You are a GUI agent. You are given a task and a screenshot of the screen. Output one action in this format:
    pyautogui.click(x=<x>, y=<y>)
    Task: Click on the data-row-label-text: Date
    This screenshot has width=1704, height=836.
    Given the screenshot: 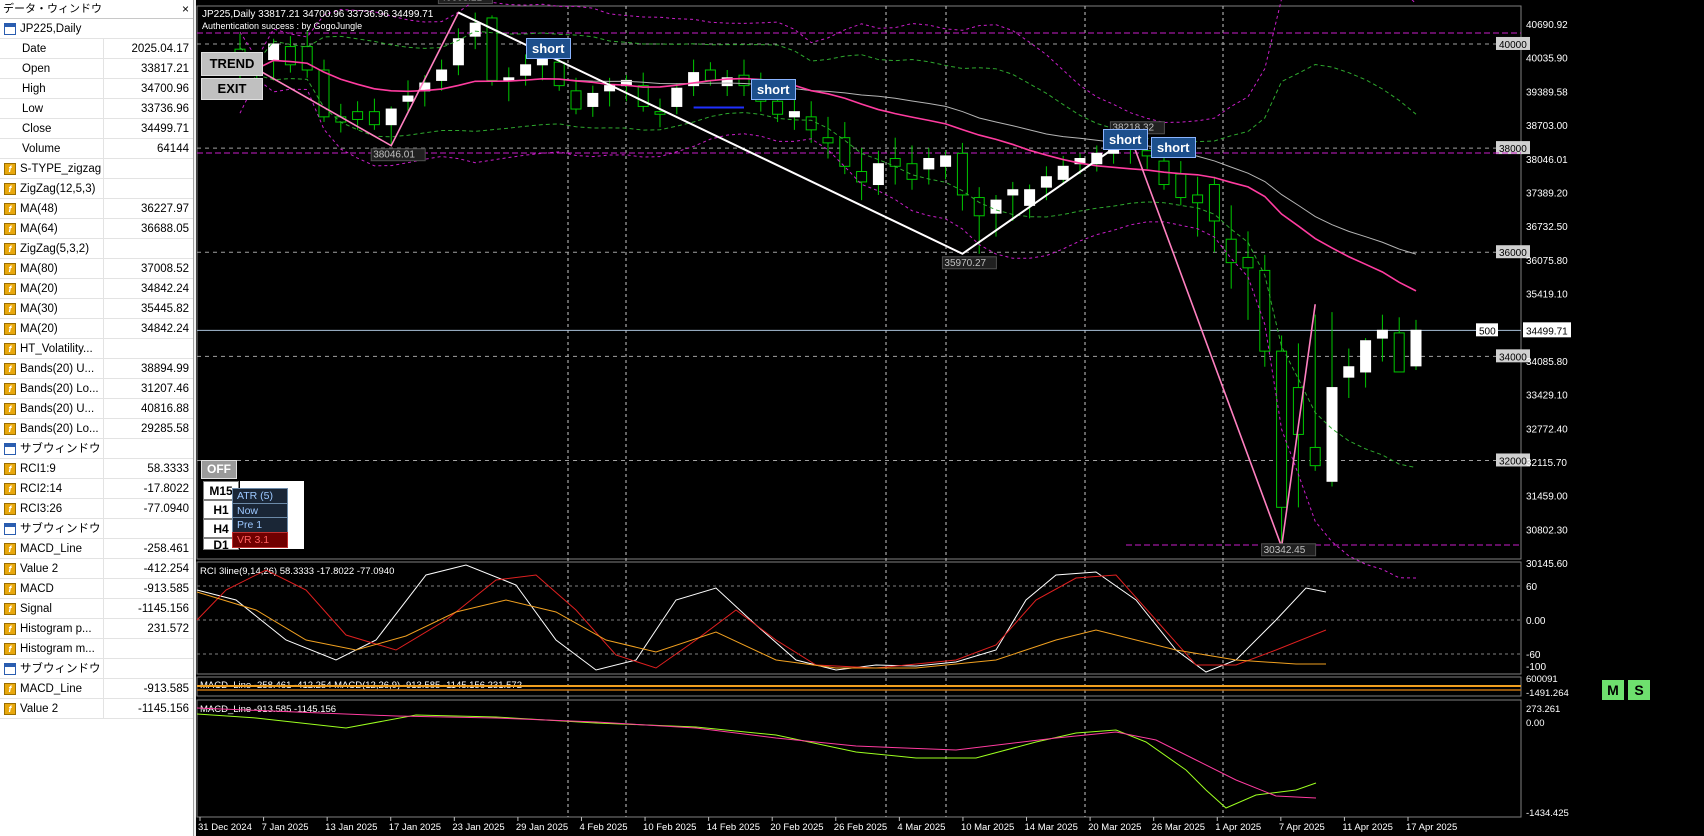 What is the action you would take?
    pyautogui.click(x=34, y=48)
    